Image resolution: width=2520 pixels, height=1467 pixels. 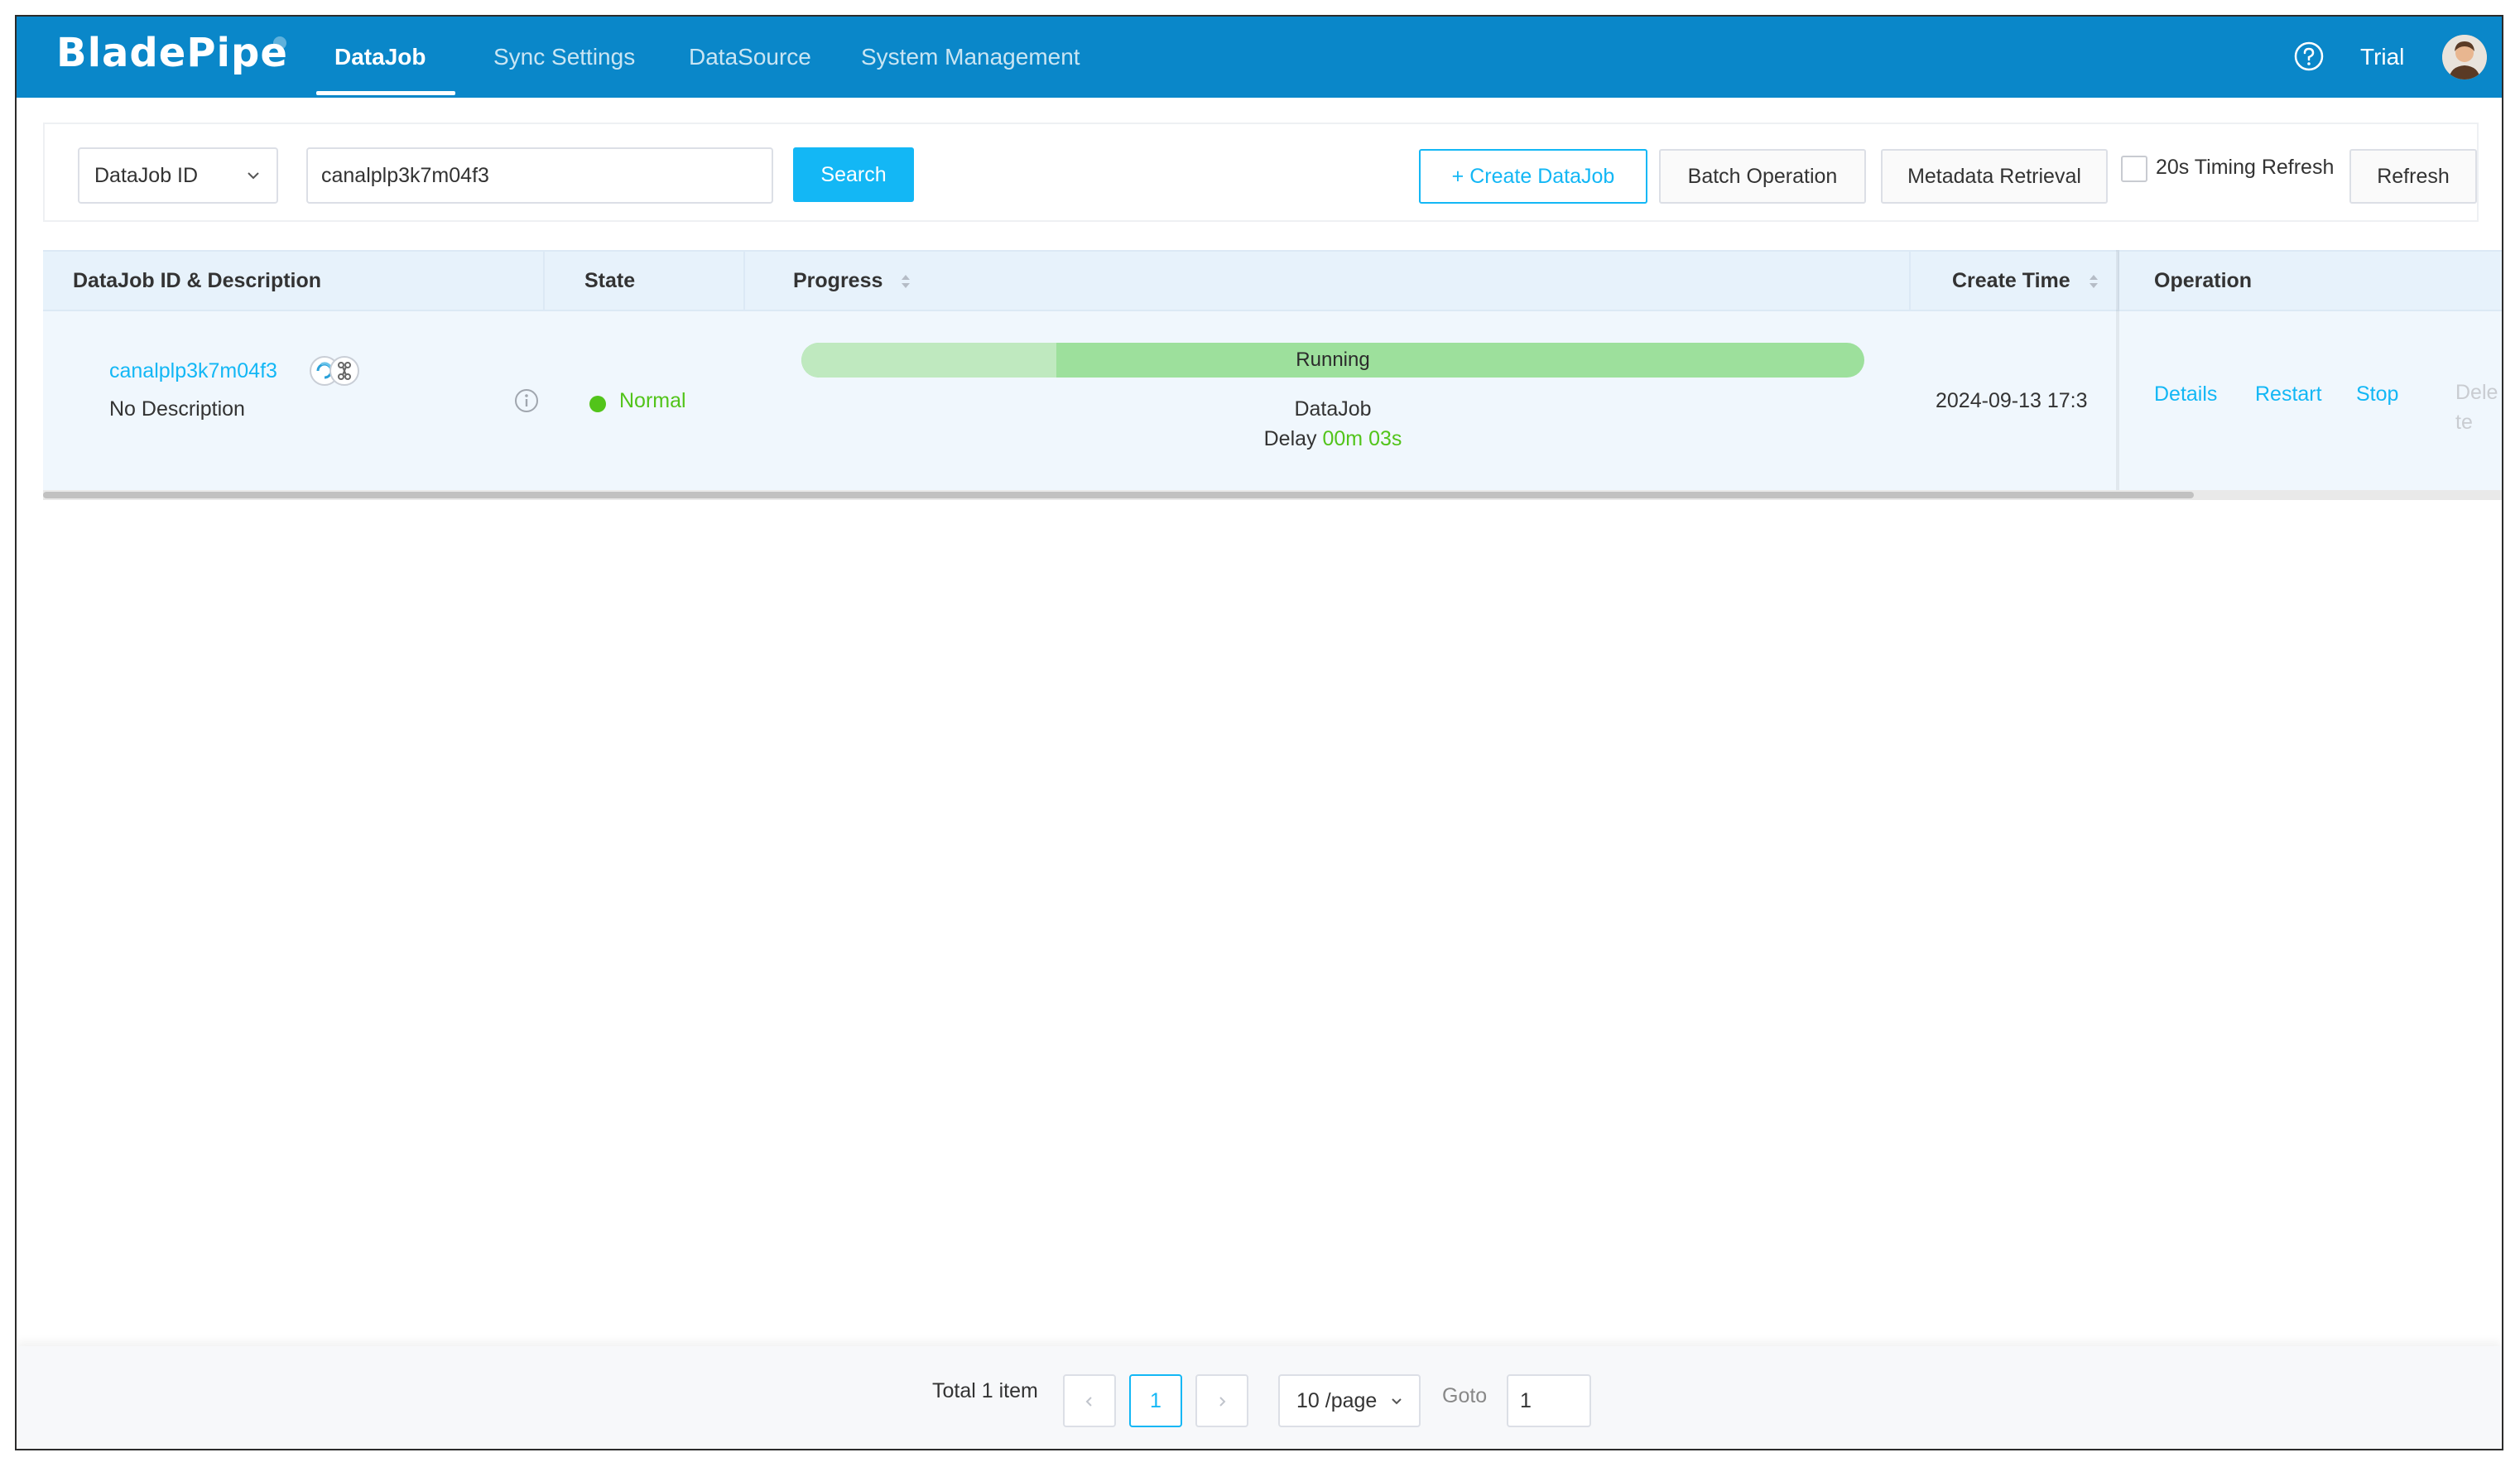 What do you see at coordinates (2377, 394) in the screenshot?
I see `stop-link: Stop` at bounding box center [2377, 394].